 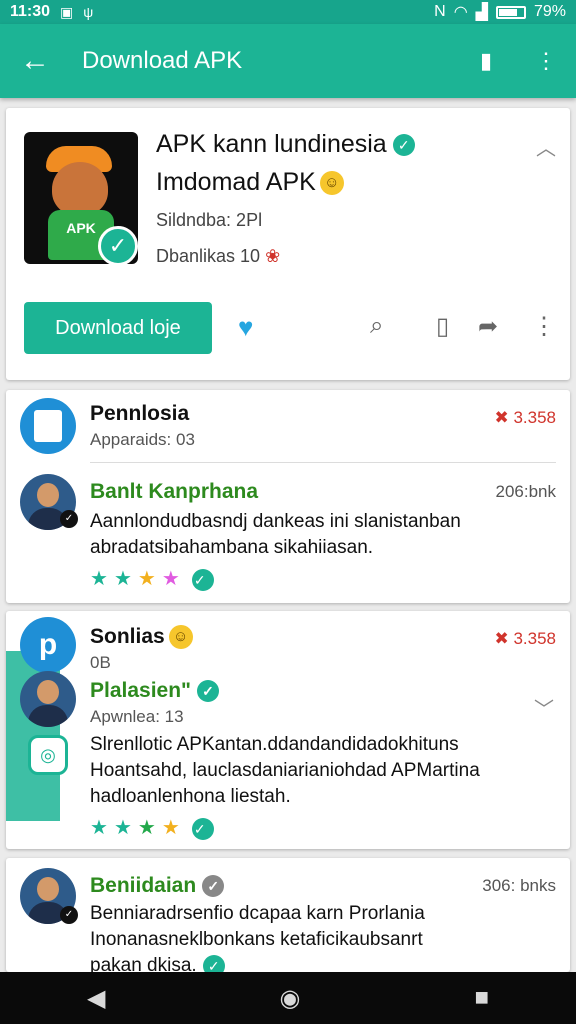 I want to click on review-meta: 306: bnks, so click(x=519, y=885).